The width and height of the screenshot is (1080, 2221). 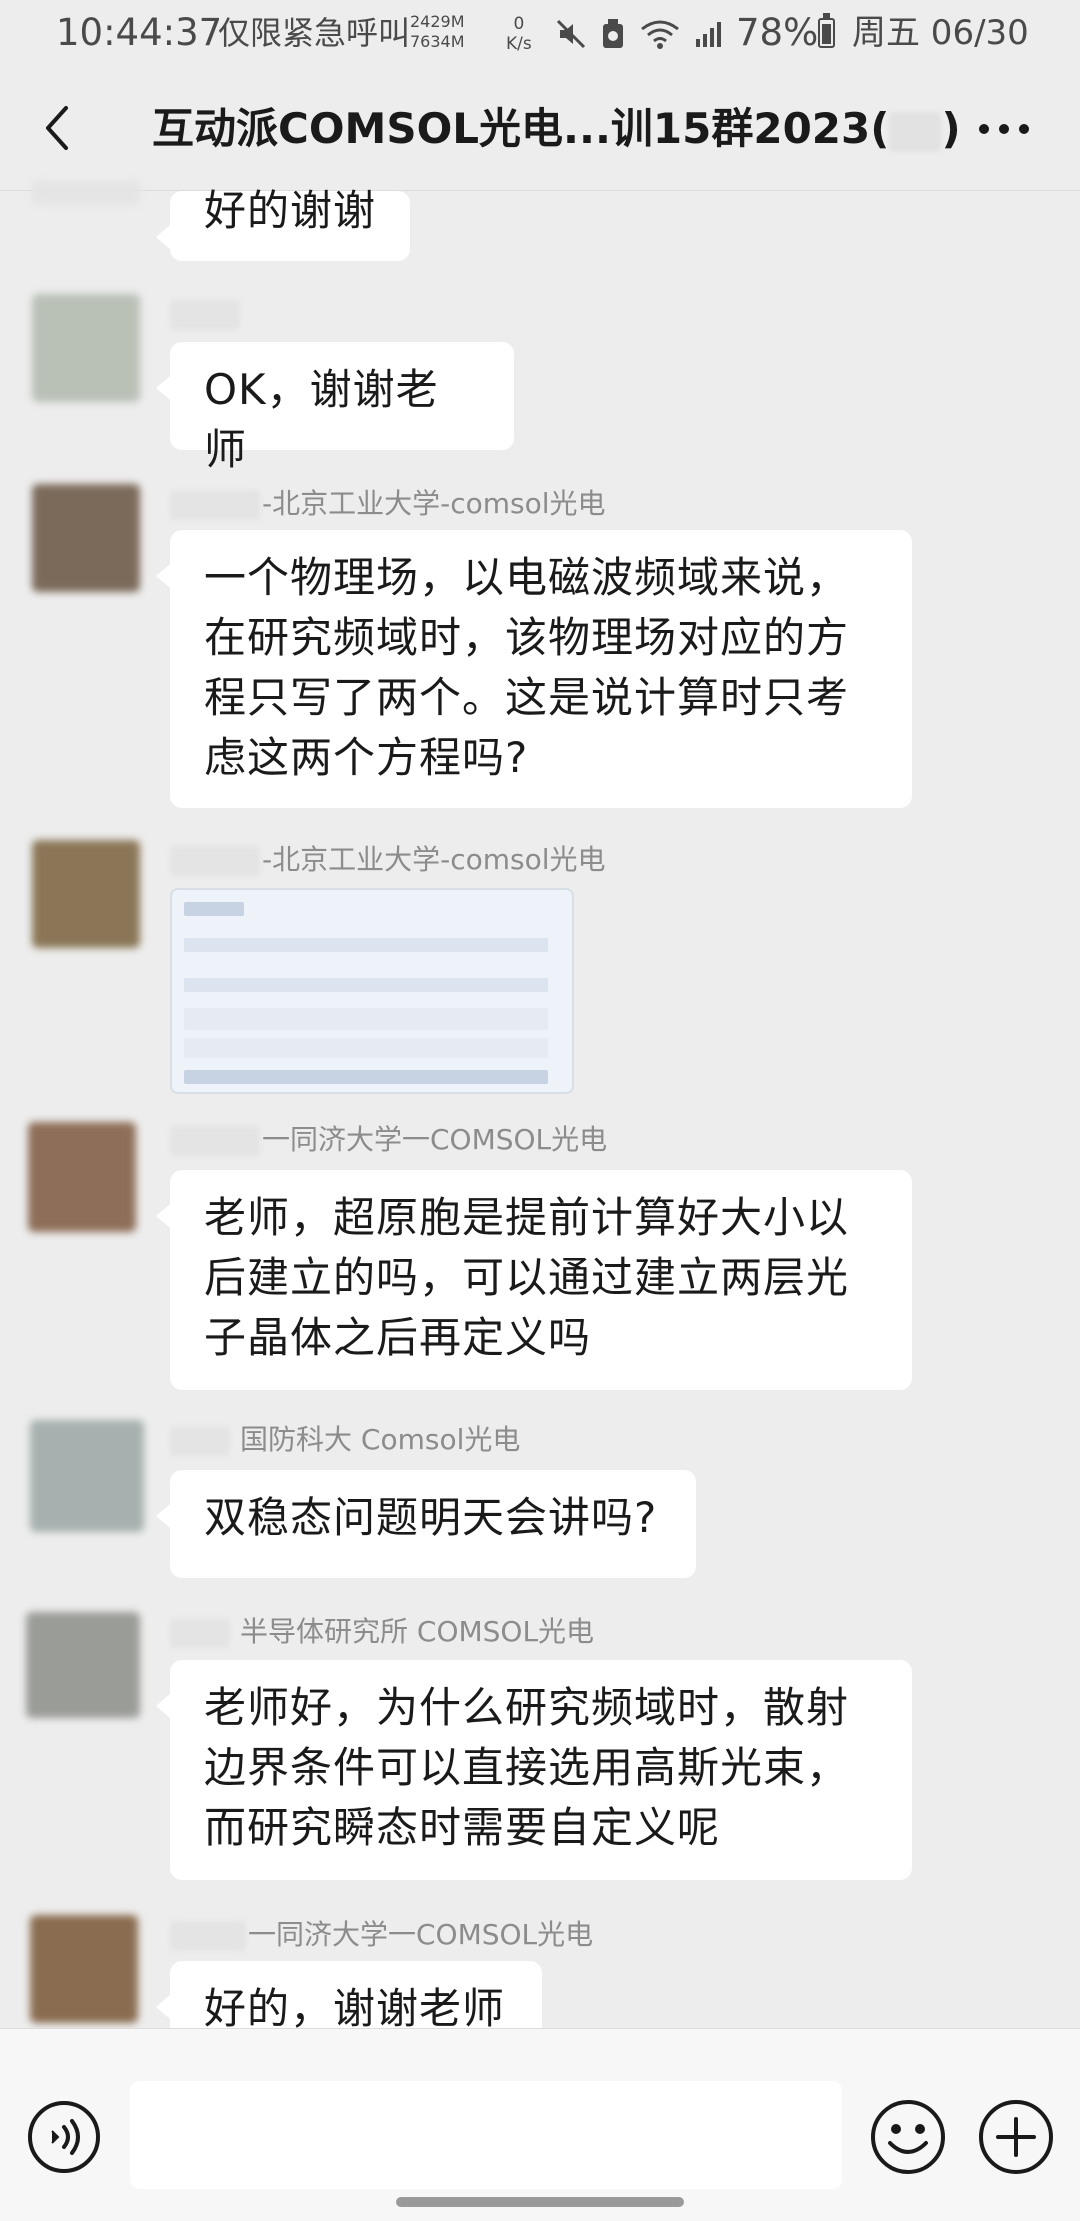 What do you see at coordinates (64, 2137) in the screenshot?
I see `voice-icon` at bounding box center [64, 2137].